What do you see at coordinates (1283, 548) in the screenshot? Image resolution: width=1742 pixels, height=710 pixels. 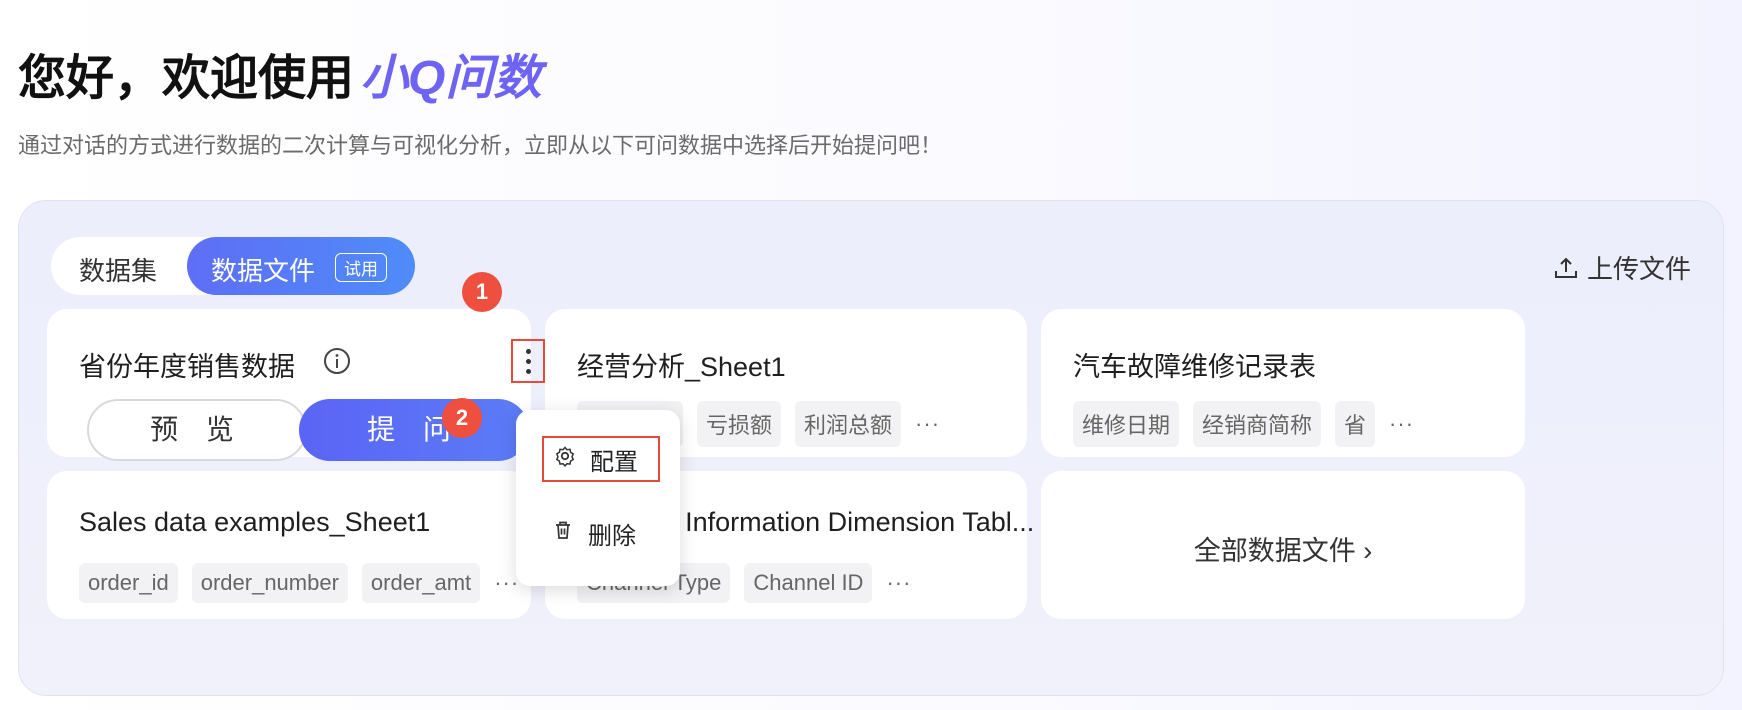 I see `all-files-link: 全部数据文件 ›` at bounding box center [1283, 548].